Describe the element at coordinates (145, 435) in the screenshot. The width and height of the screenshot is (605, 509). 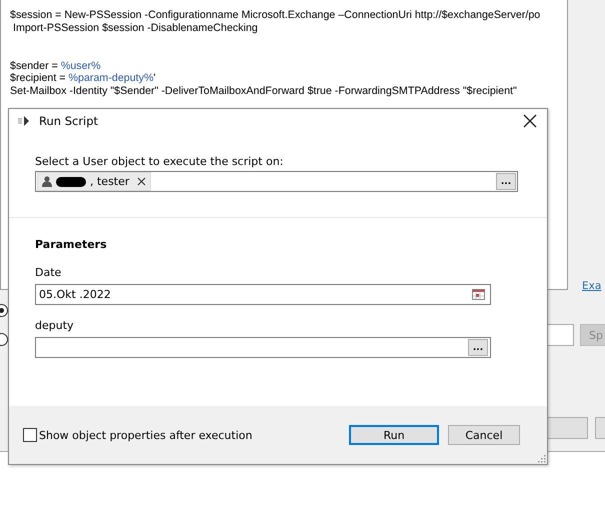
I see `checkbox-label: Show object properties after execution` at that location.